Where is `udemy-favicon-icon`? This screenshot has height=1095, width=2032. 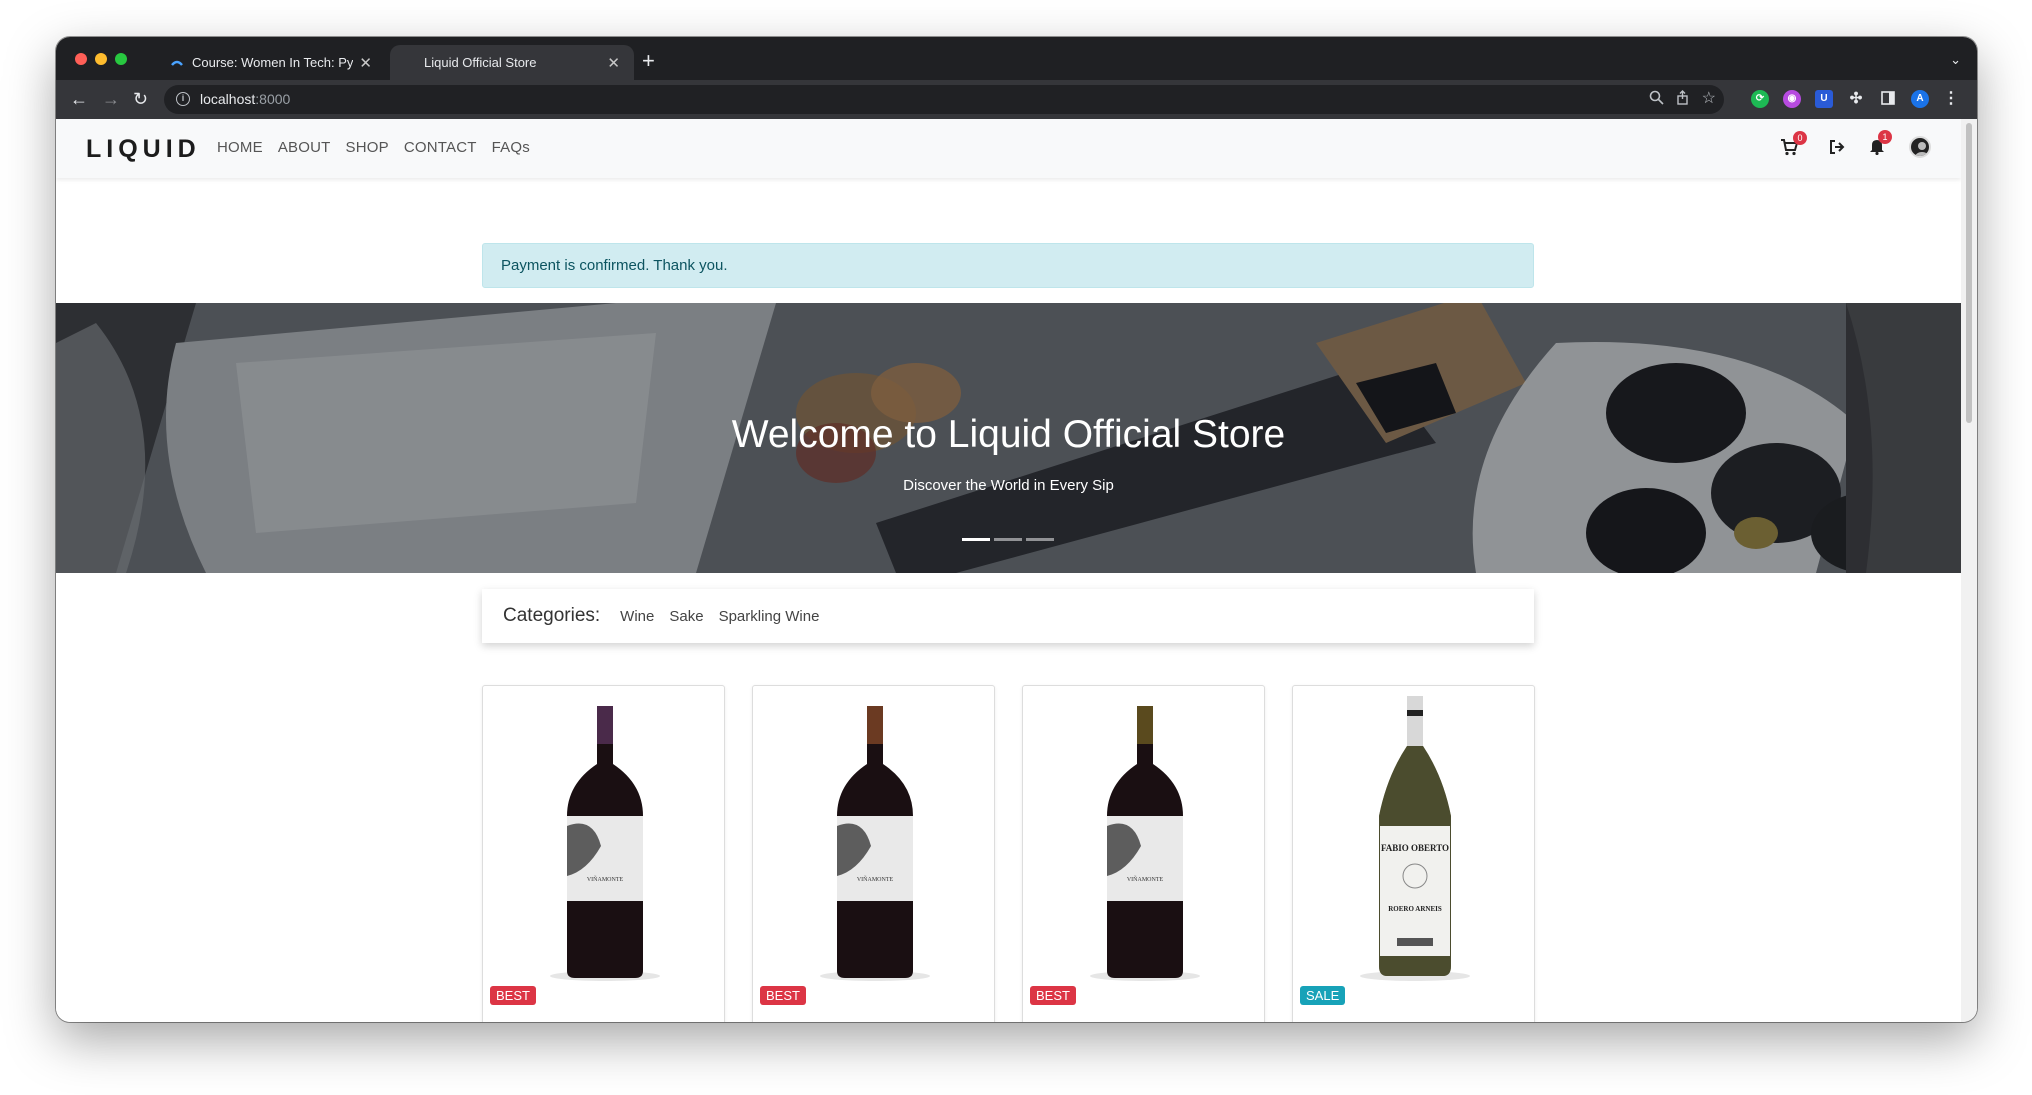 udemy-favicon-icon is located at coordinates (177, 63).